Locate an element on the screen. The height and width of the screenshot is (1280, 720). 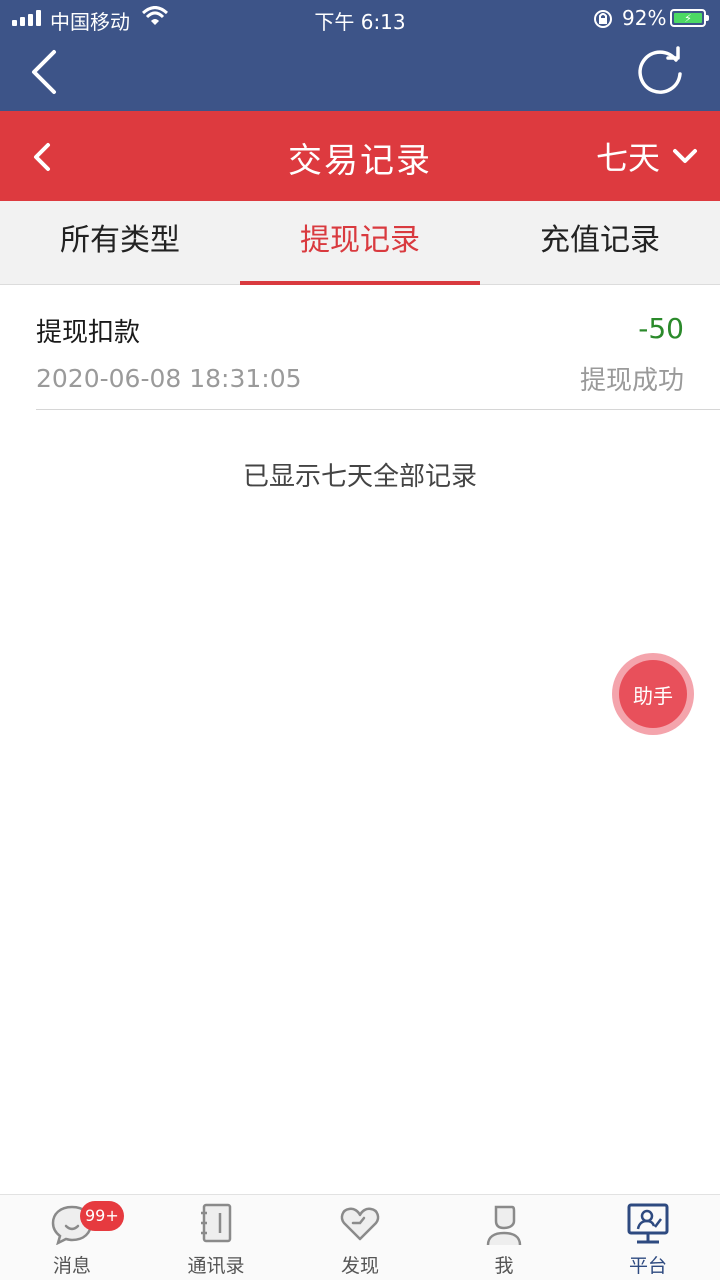
bottom-tab-bar: 99+ 消息 通讯录 发现 我 平台 is located at coordinates (360, 1237).